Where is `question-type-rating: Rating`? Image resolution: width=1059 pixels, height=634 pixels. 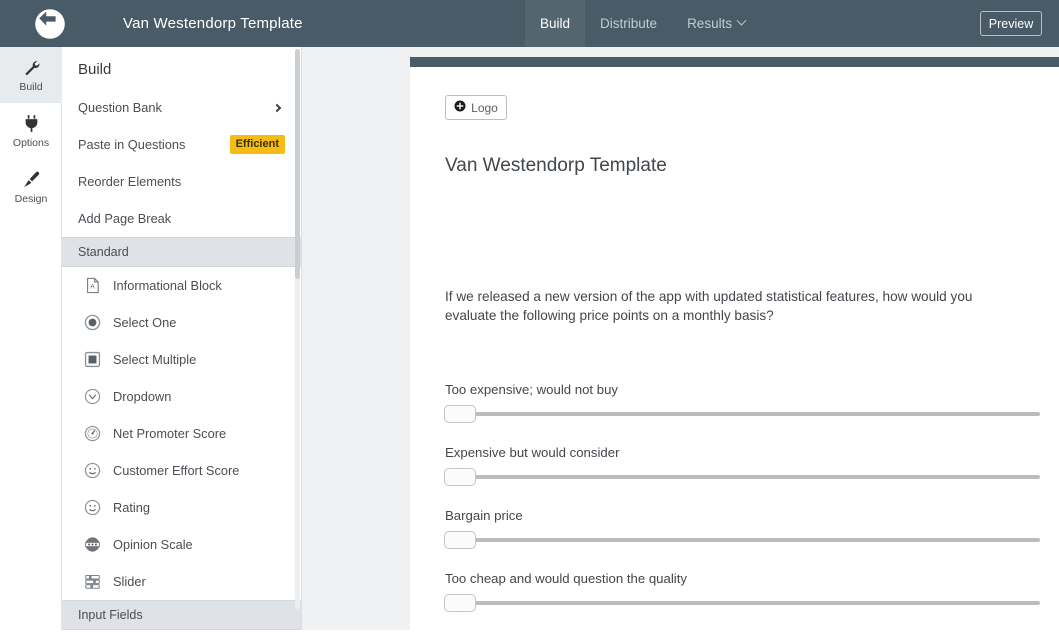 question-type-rating: Rating is located at coordinates (181, 507).